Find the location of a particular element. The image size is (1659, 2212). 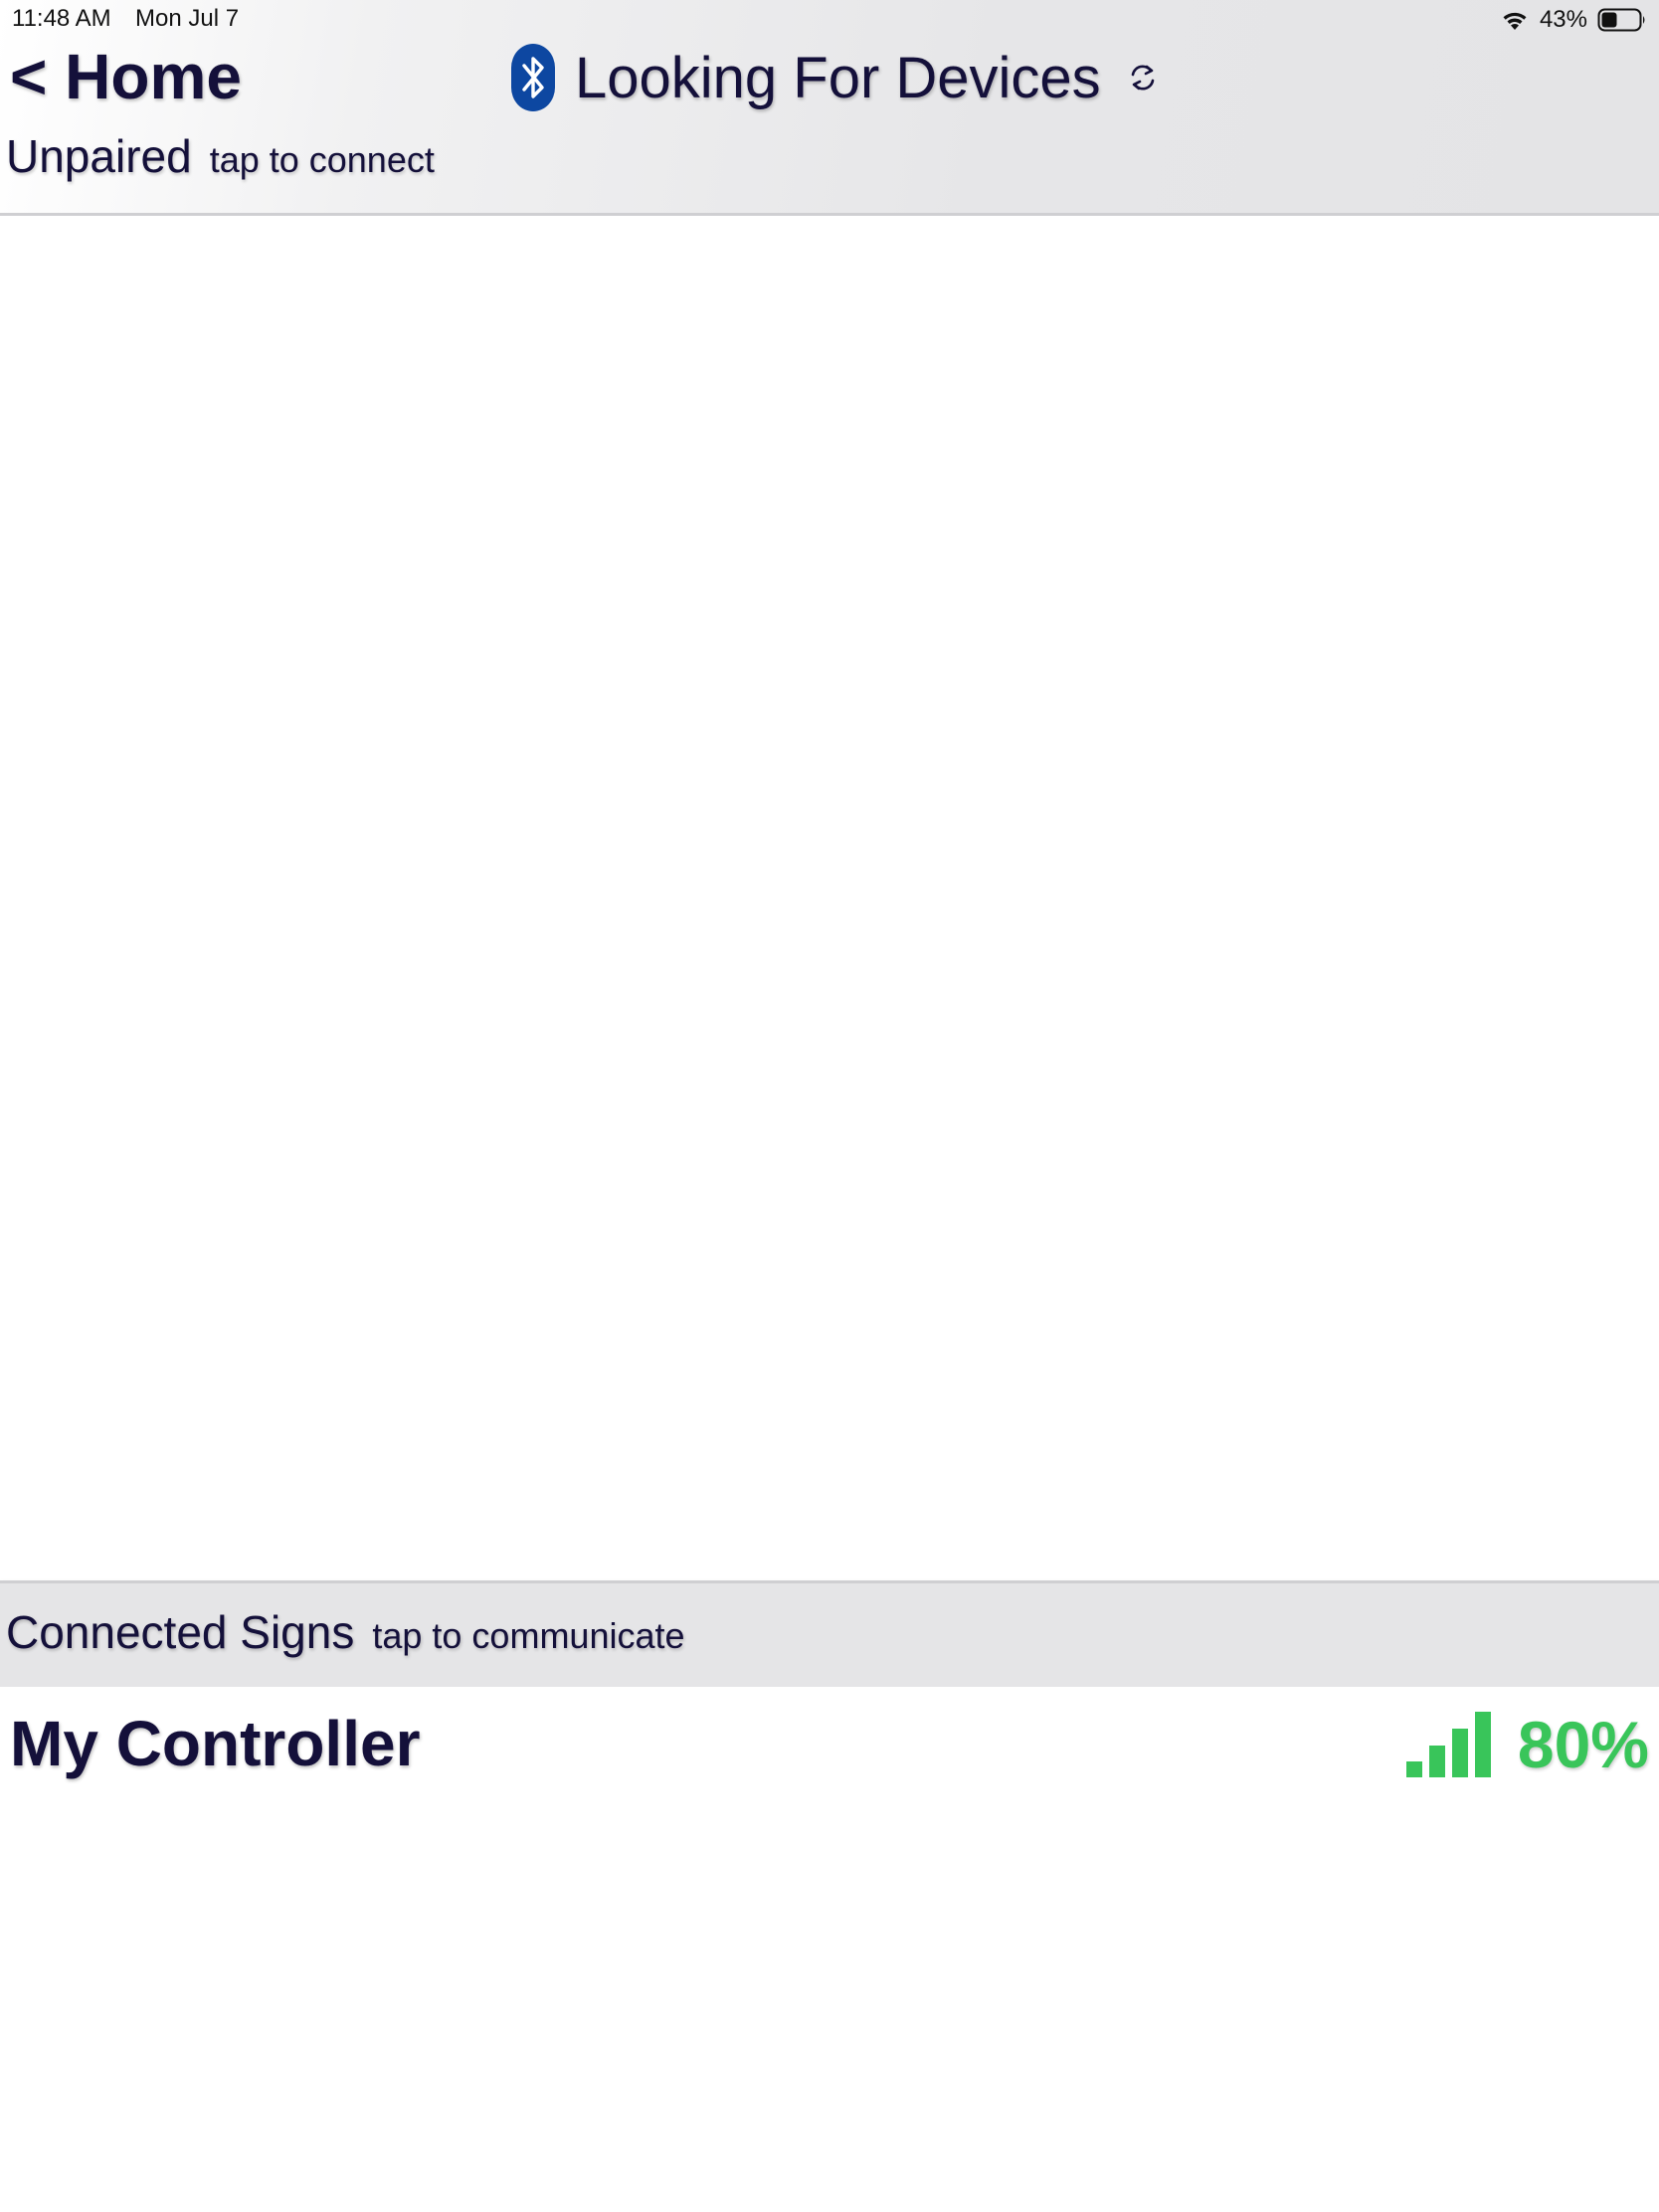

unpaired-section-header: Unpaired tap to connect is located at coordinates (220, 156).